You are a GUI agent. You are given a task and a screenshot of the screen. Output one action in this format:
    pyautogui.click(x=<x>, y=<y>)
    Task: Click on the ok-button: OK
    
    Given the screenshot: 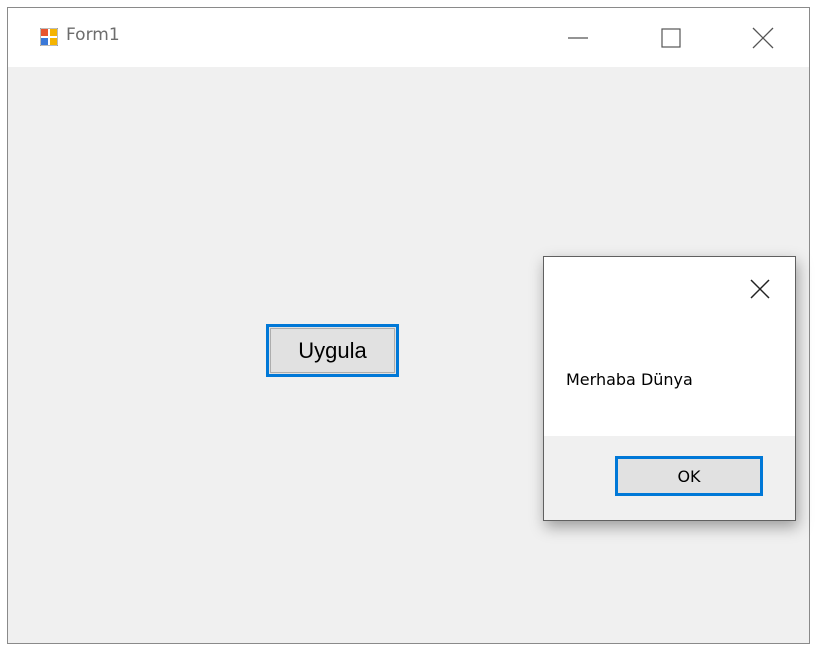 What is the action you would take?
    pyautogui.click(x=689, y=476)
    